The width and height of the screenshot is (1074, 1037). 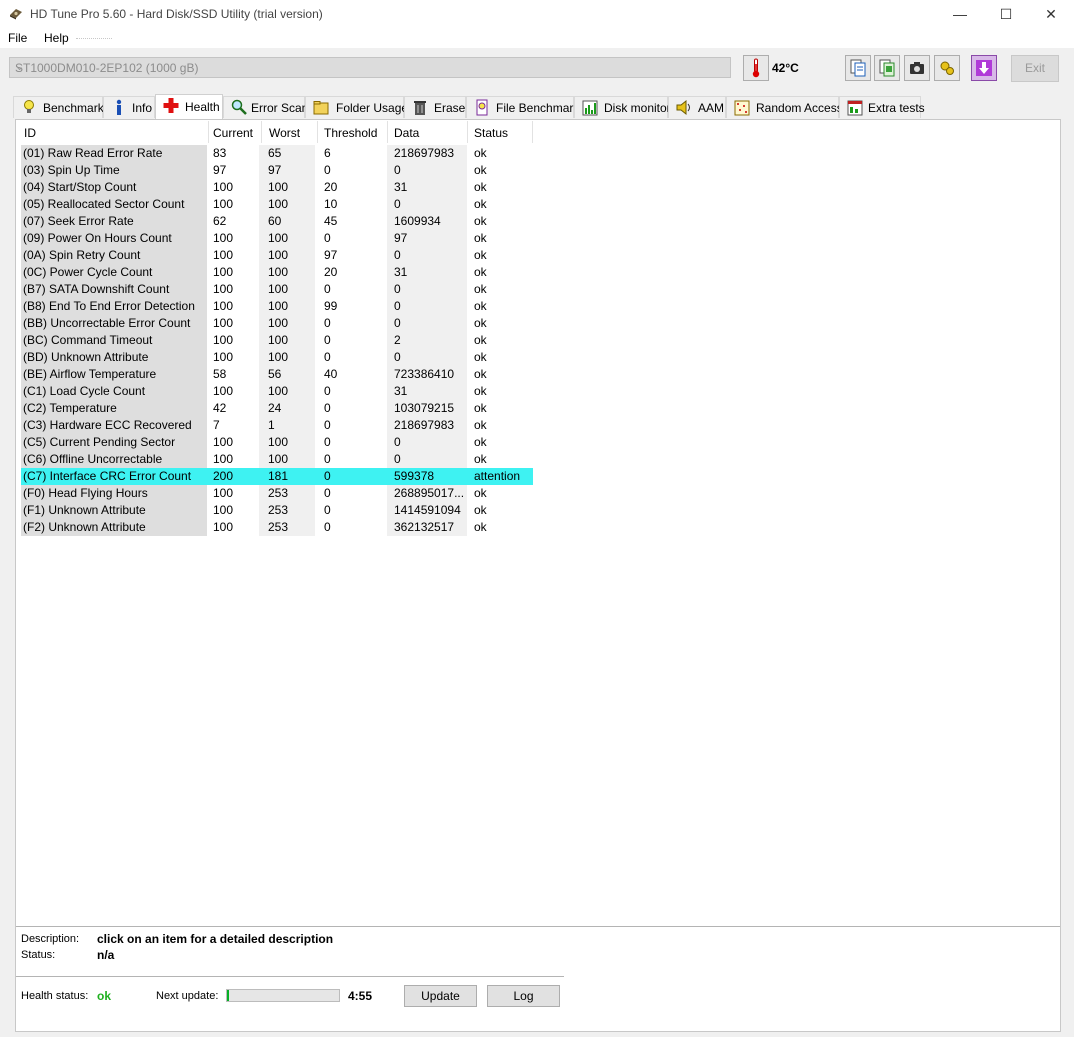 I want to click on table-row: (03) Spin Up Time 97 97 0 0 ok, so click(x=277, y=170).